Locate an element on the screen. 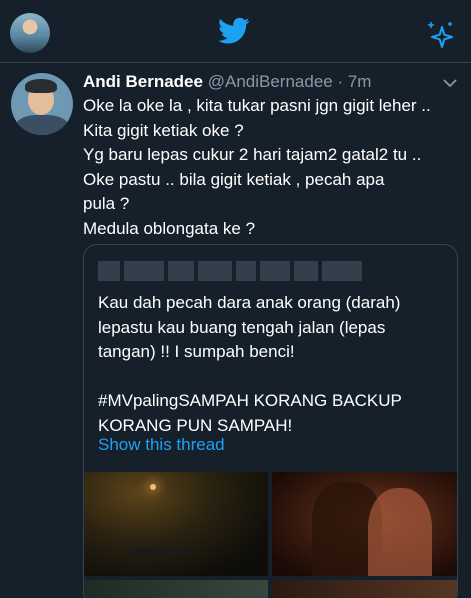  author-avatar is located at coordinates (42, 104).